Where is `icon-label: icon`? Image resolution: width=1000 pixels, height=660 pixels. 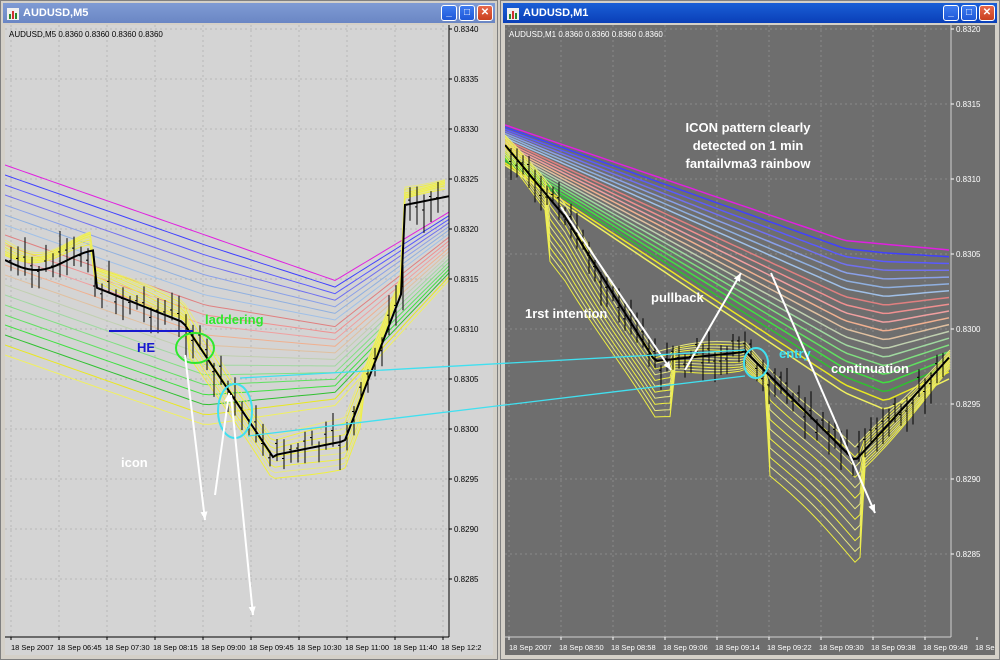
icon-label: icon is located at coordinates (134, 462).